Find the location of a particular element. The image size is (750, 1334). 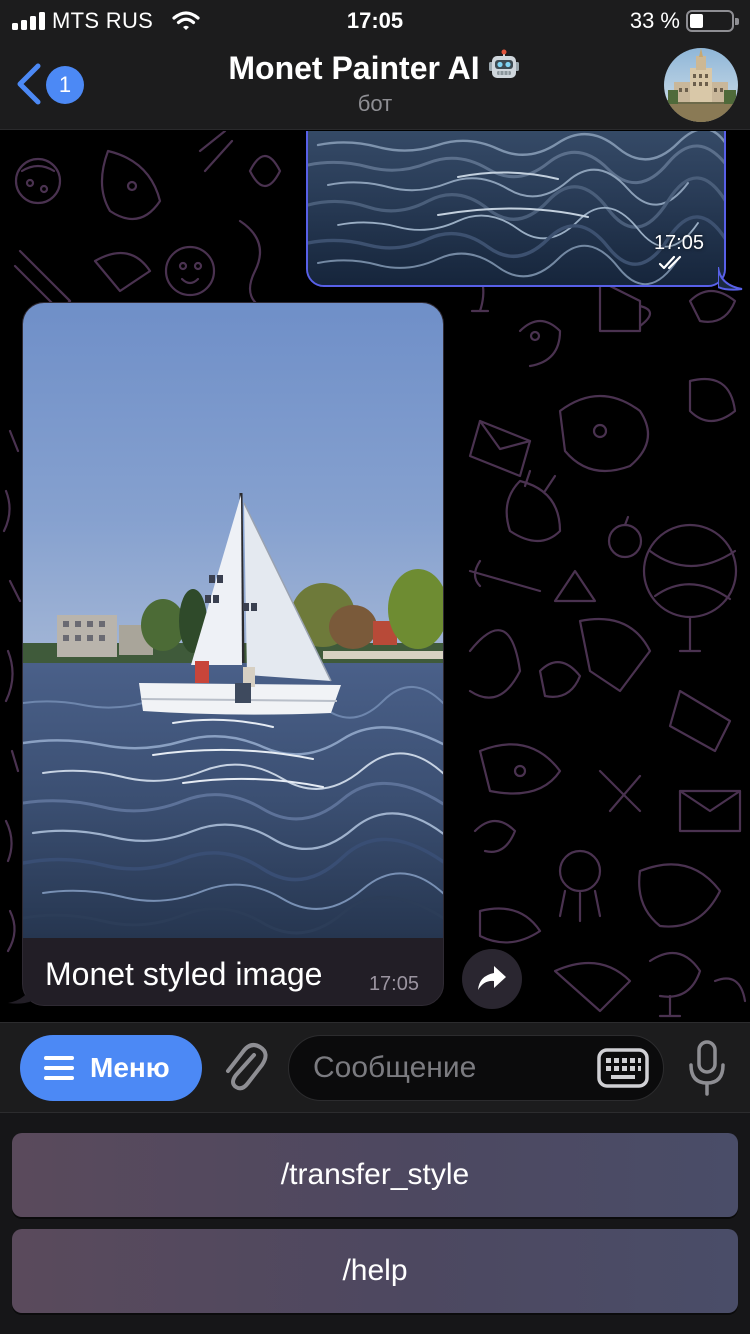

bot-menu-button: Меню is located at coordinates (111, 1068).